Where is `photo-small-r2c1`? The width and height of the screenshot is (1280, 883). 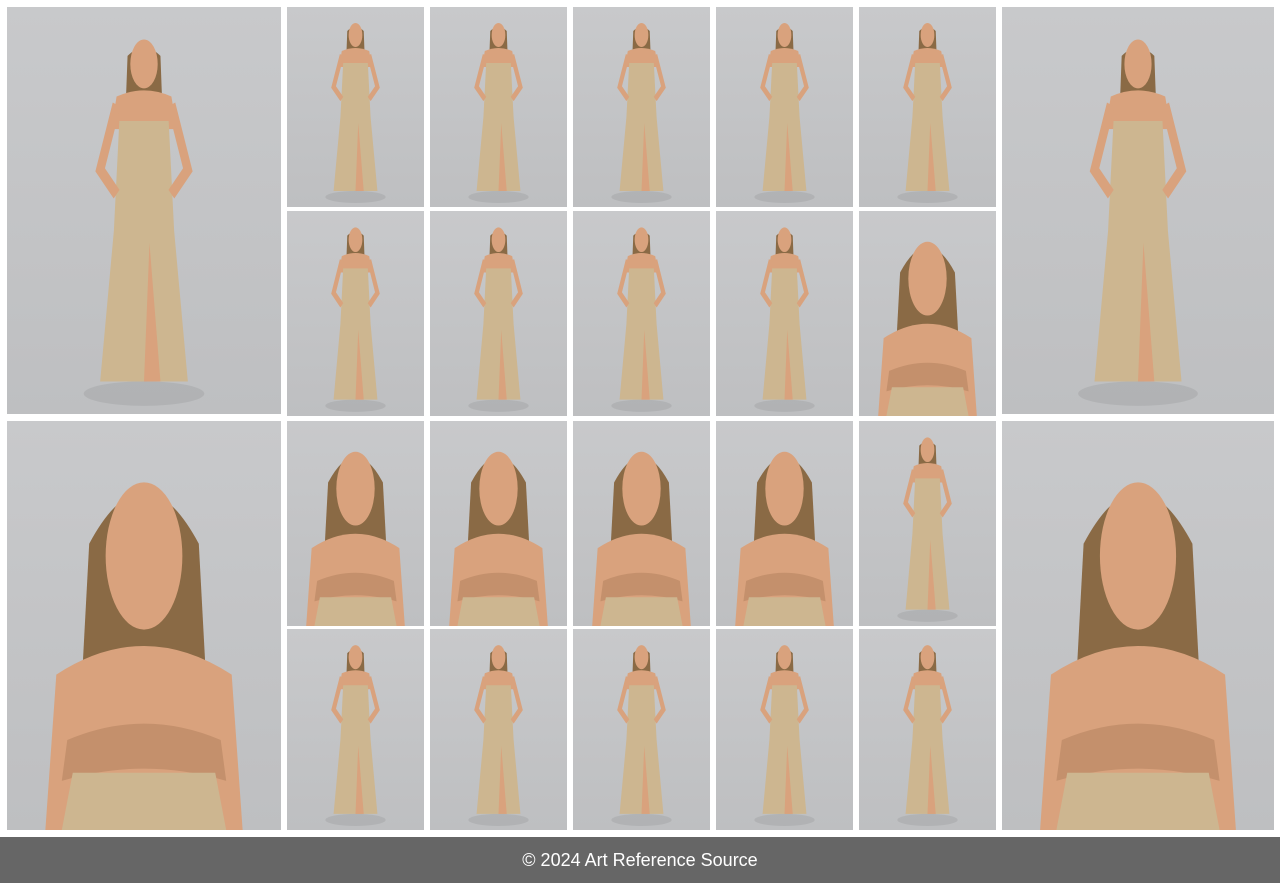
photo-small-r2c1 is located at coordinates (355, 313).